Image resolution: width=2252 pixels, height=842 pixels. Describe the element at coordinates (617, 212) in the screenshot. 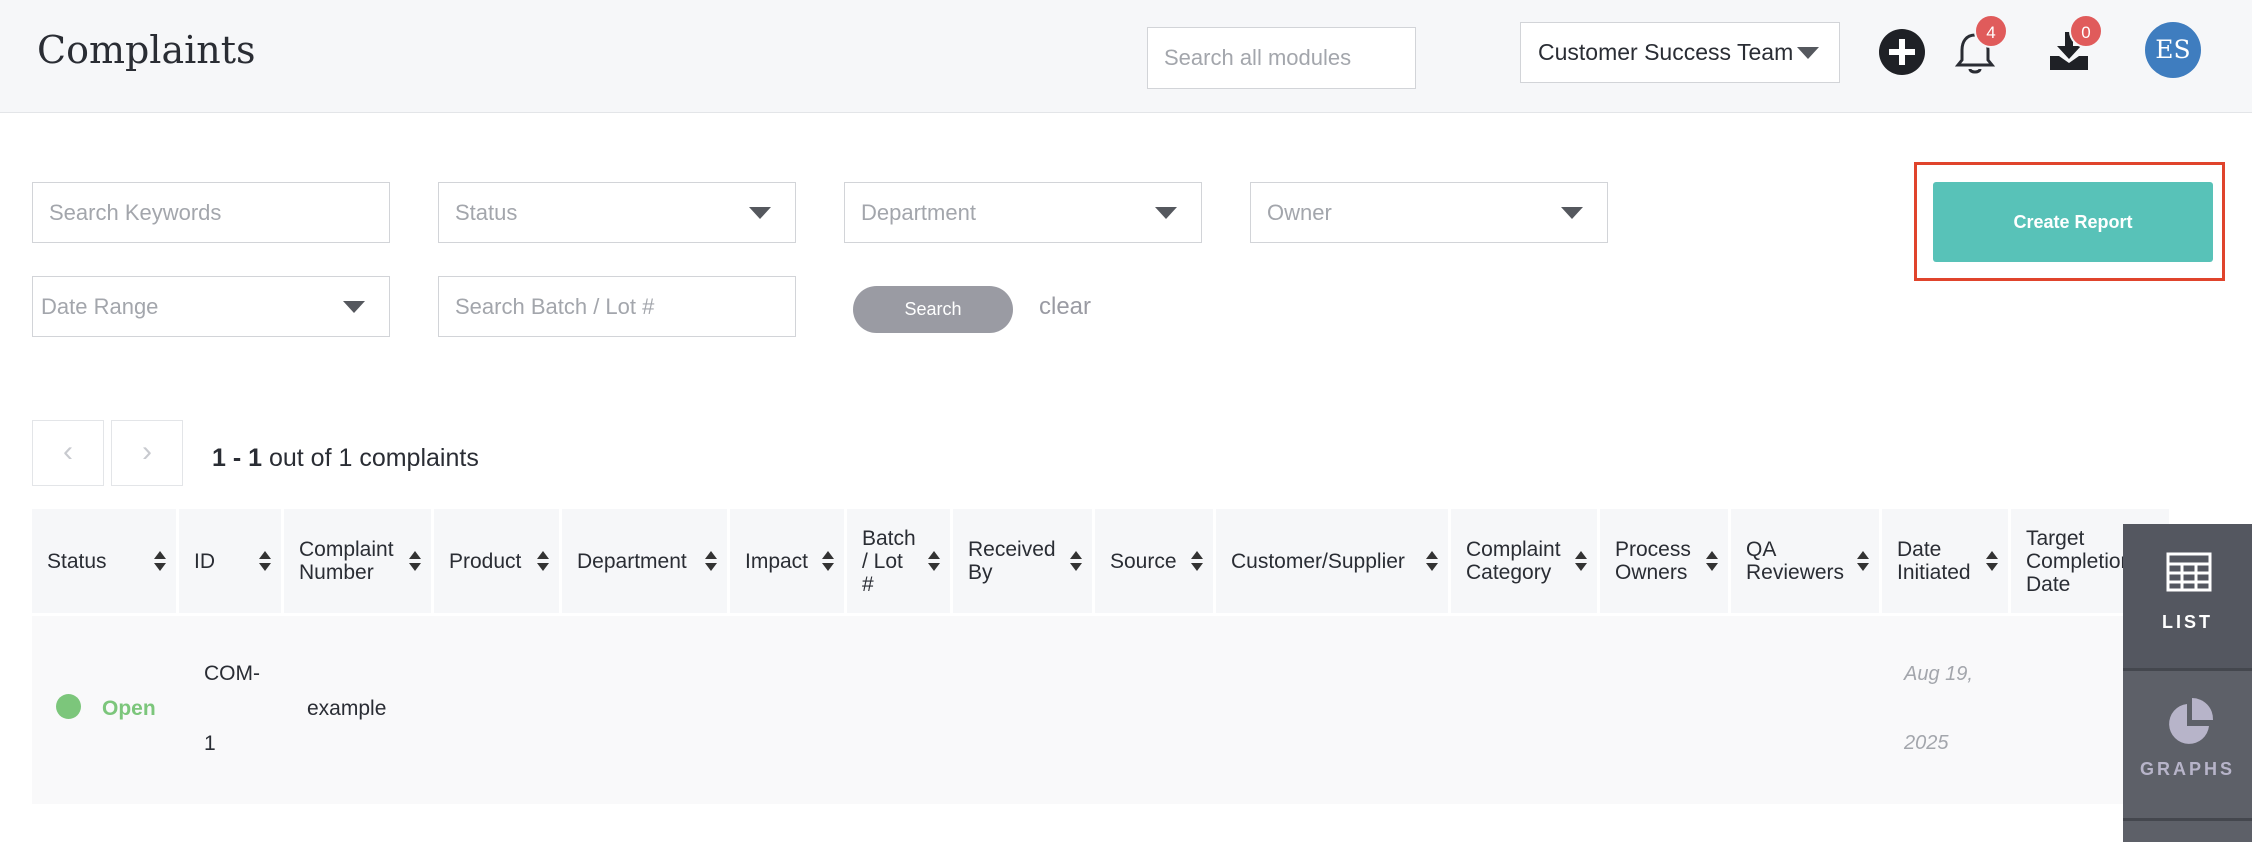

I see `status-filter-select: Status` at that location.